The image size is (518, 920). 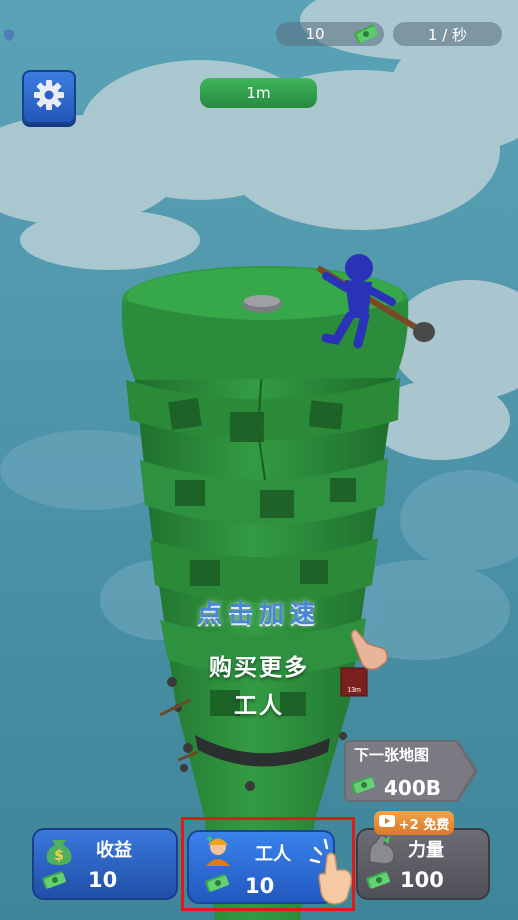 I want to click on income-rate: 1 / 秒, so click(x=447, y=34).